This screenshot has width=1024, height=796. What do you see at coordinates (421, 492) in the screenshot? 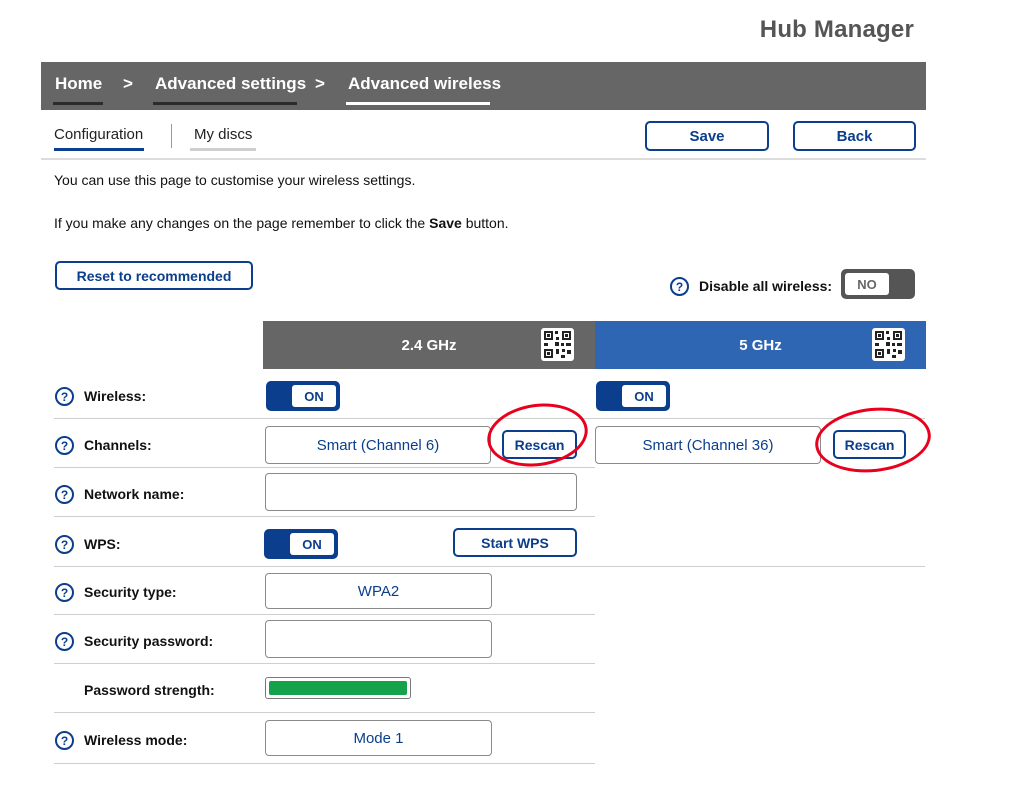
I see `network-name-input` at bounding box center [421, 492].